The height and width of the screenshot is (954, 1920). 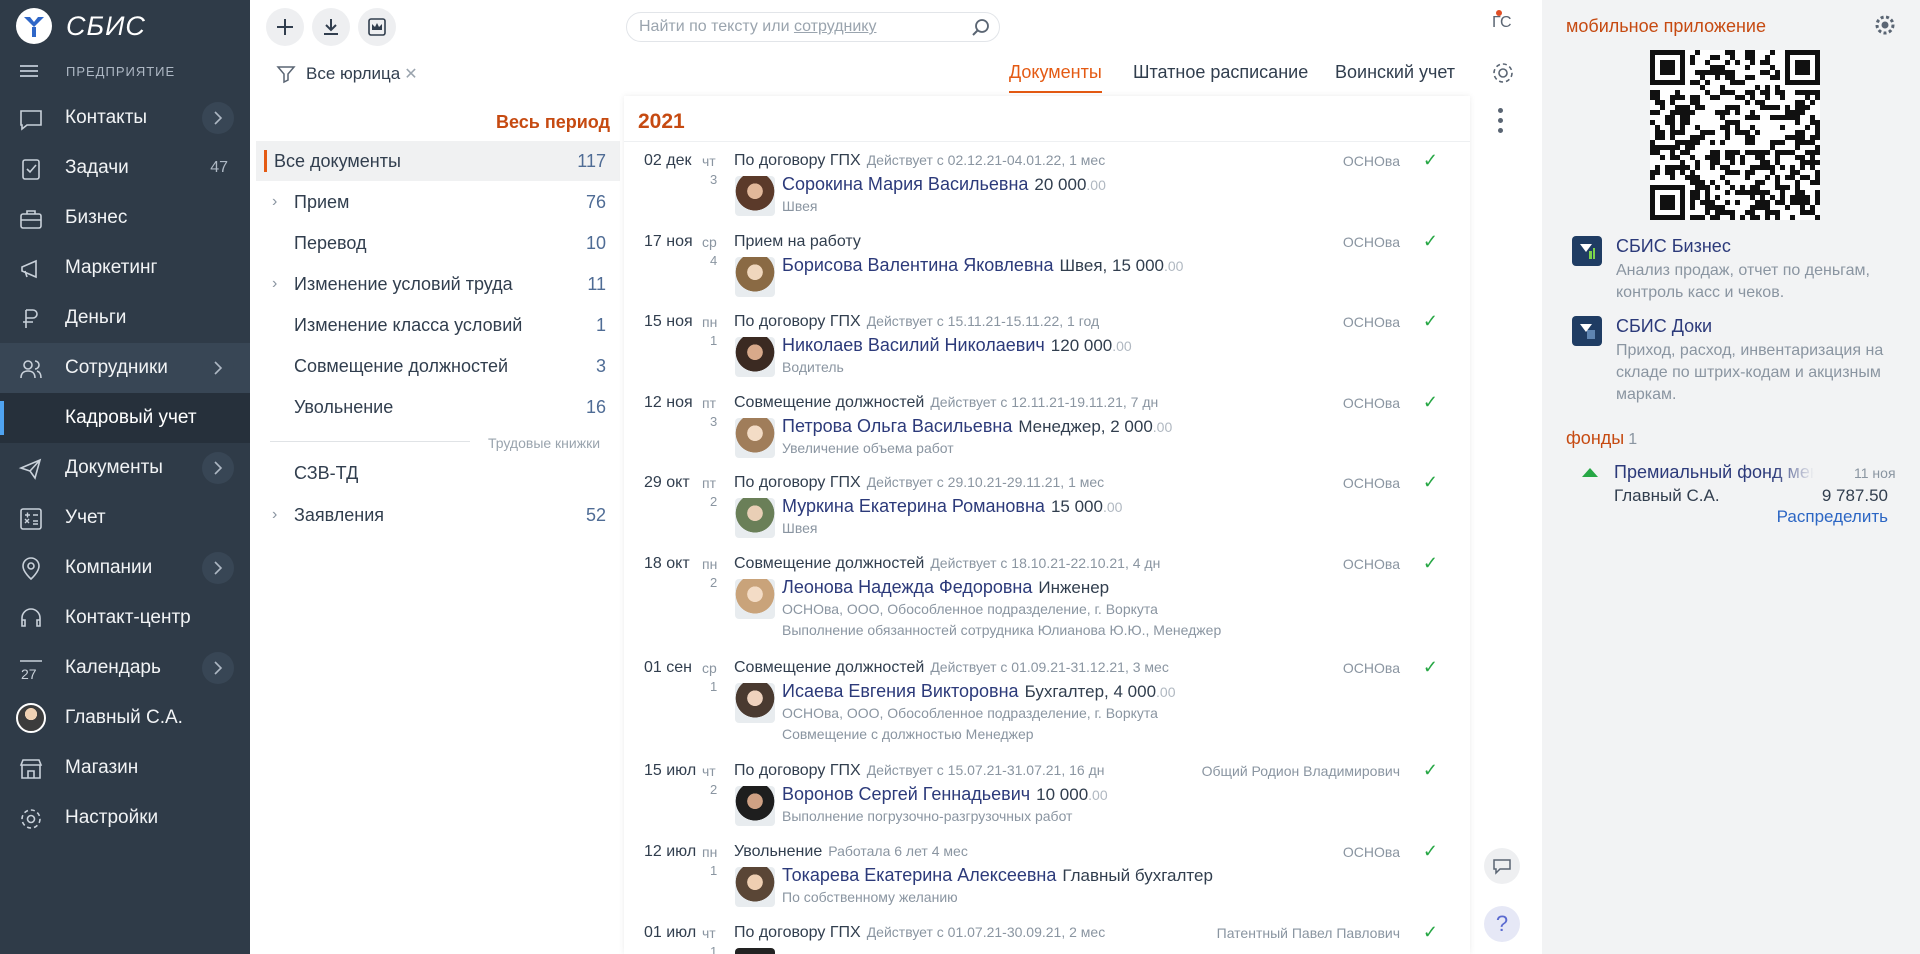 What do you see at coordinates (1220, 72) in the screenshot?
I see `tab-staffing: Штатное расписание` at bounding box center [1220, 72].